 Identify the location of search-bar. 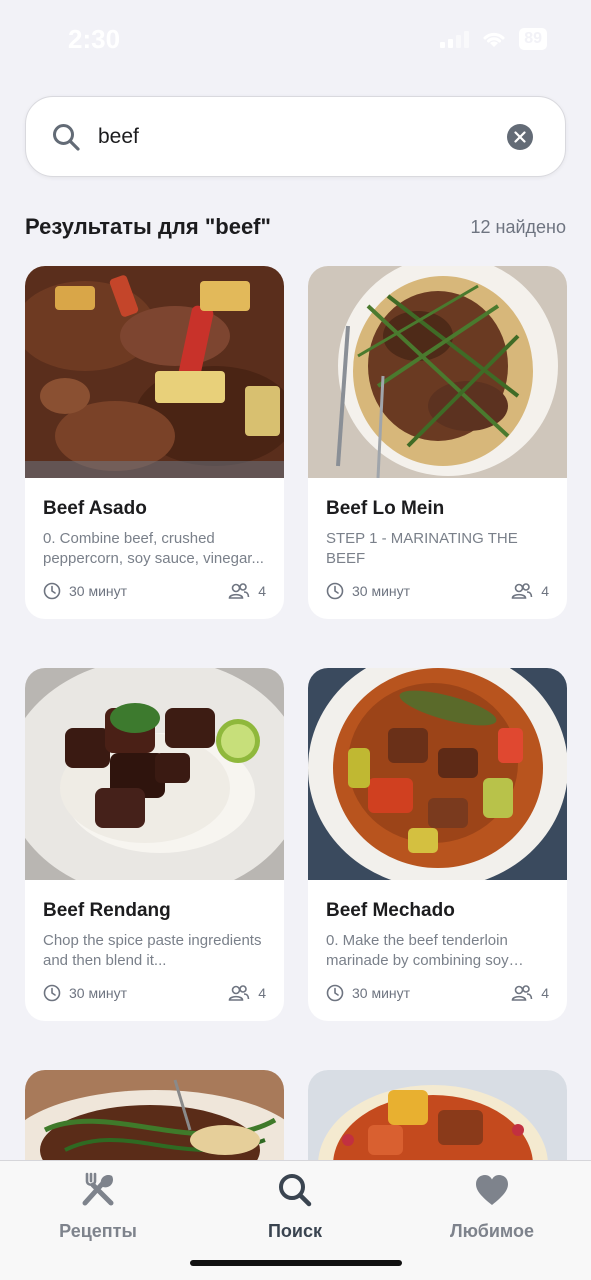
(295, 136).